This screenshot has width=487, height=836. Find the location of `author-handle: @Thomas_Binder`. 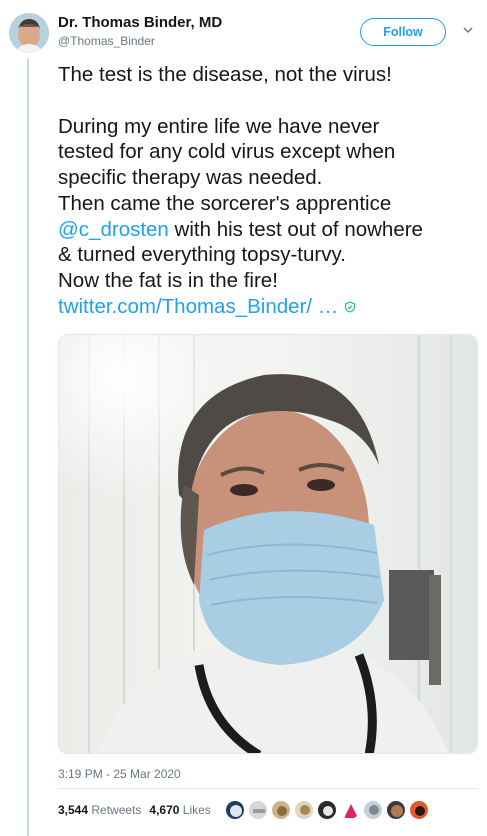

author-handle: @Thomas_Binder is located at coordinates (106, 41).